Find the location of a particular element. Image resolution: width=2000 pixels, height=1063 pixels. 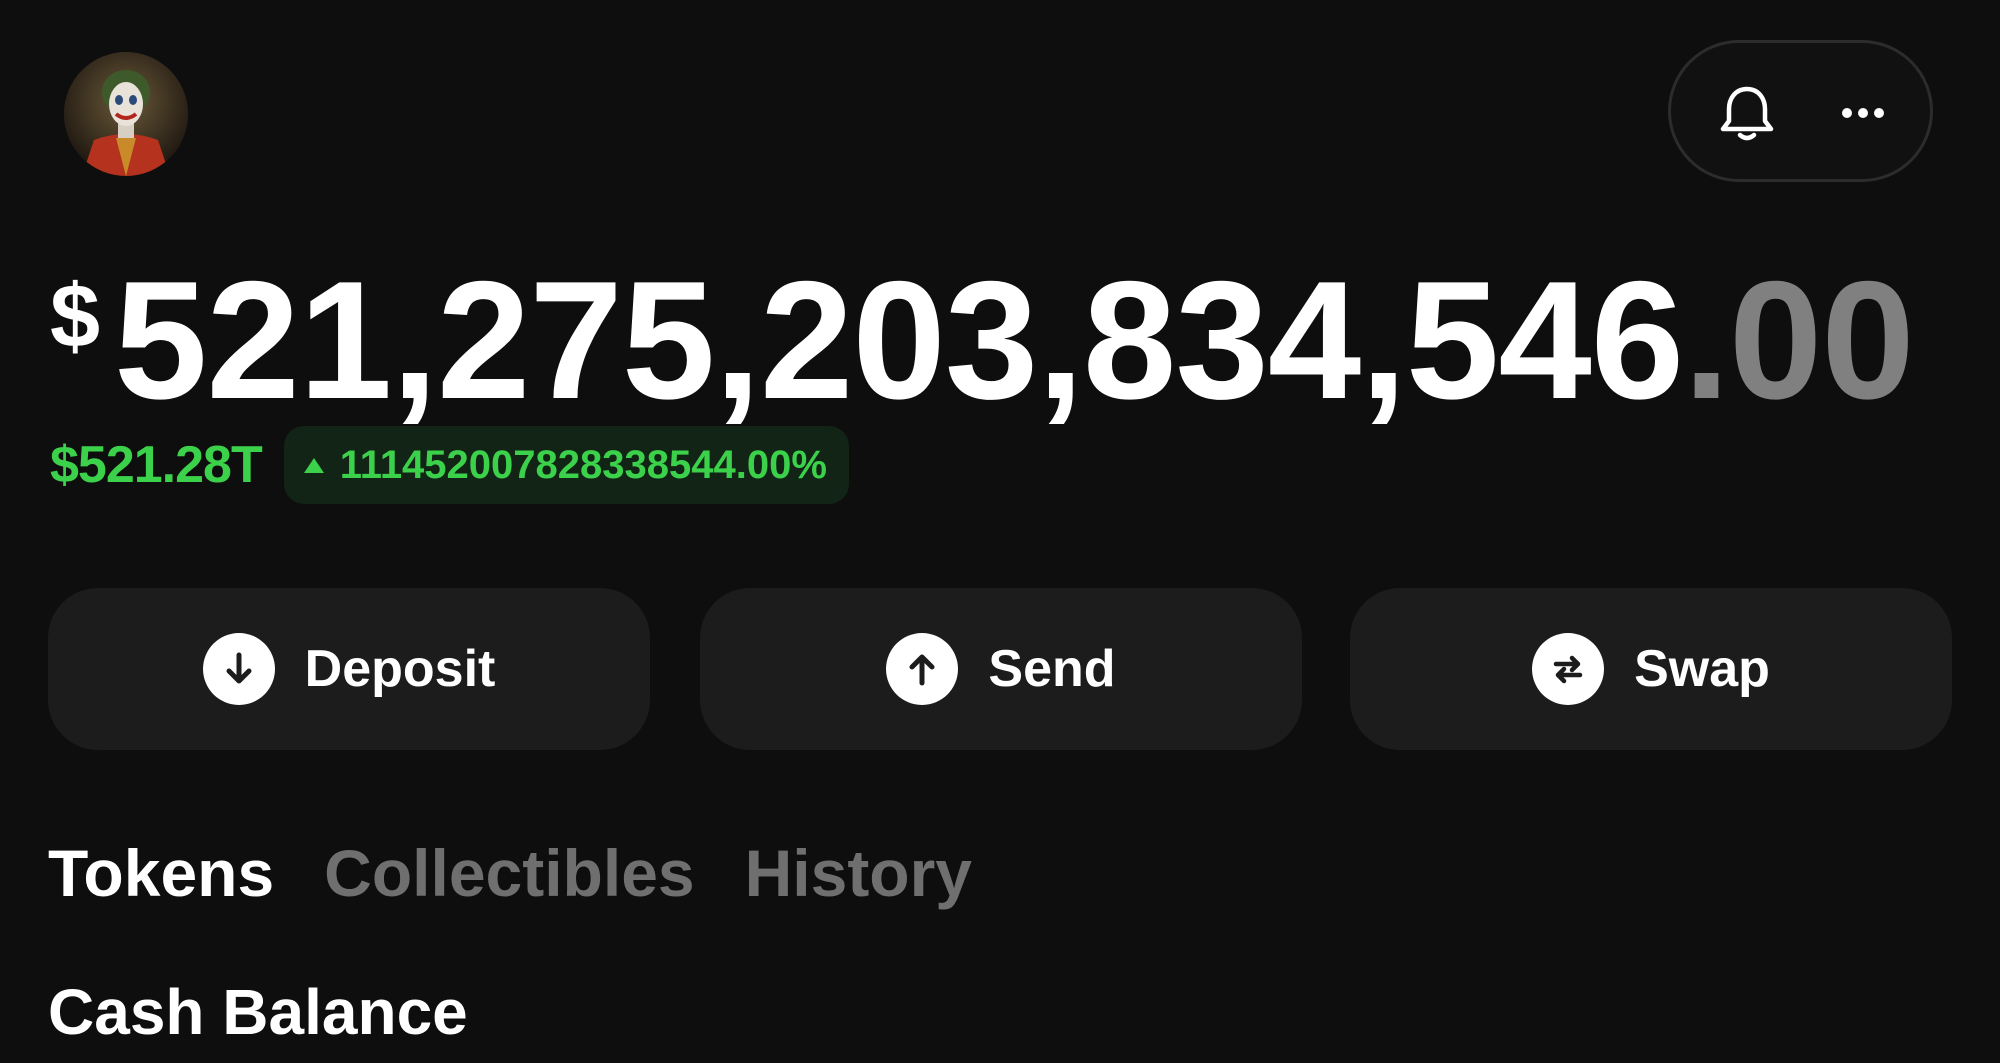

avatar is located at coordinates (126, 114).